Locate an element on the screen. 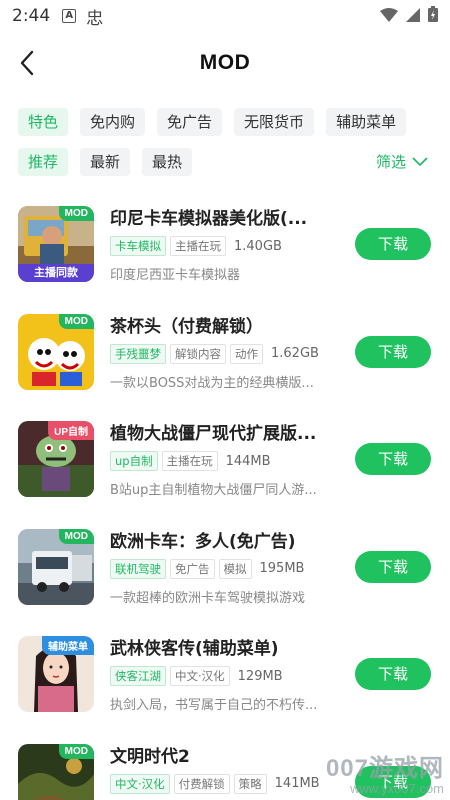  app-tags: 手残噩梦 解锁内容 动作 1.62GB is located at coordinates (214, 353).